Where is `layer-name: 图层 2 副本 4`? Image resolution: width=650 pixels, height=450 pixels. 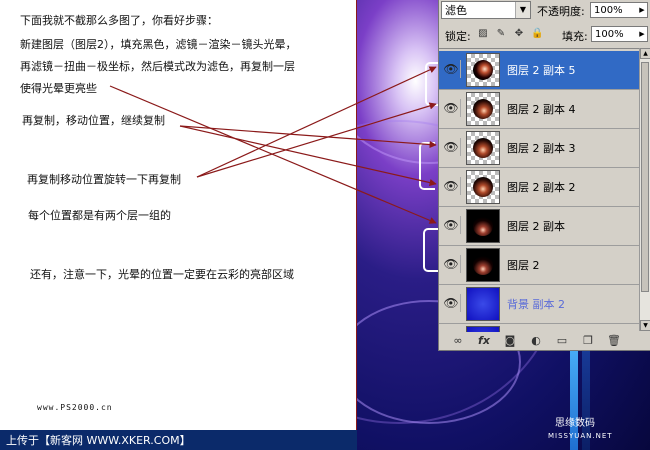 layer-name: 图层 2 副本 4 is located at coordinates (541, 109).